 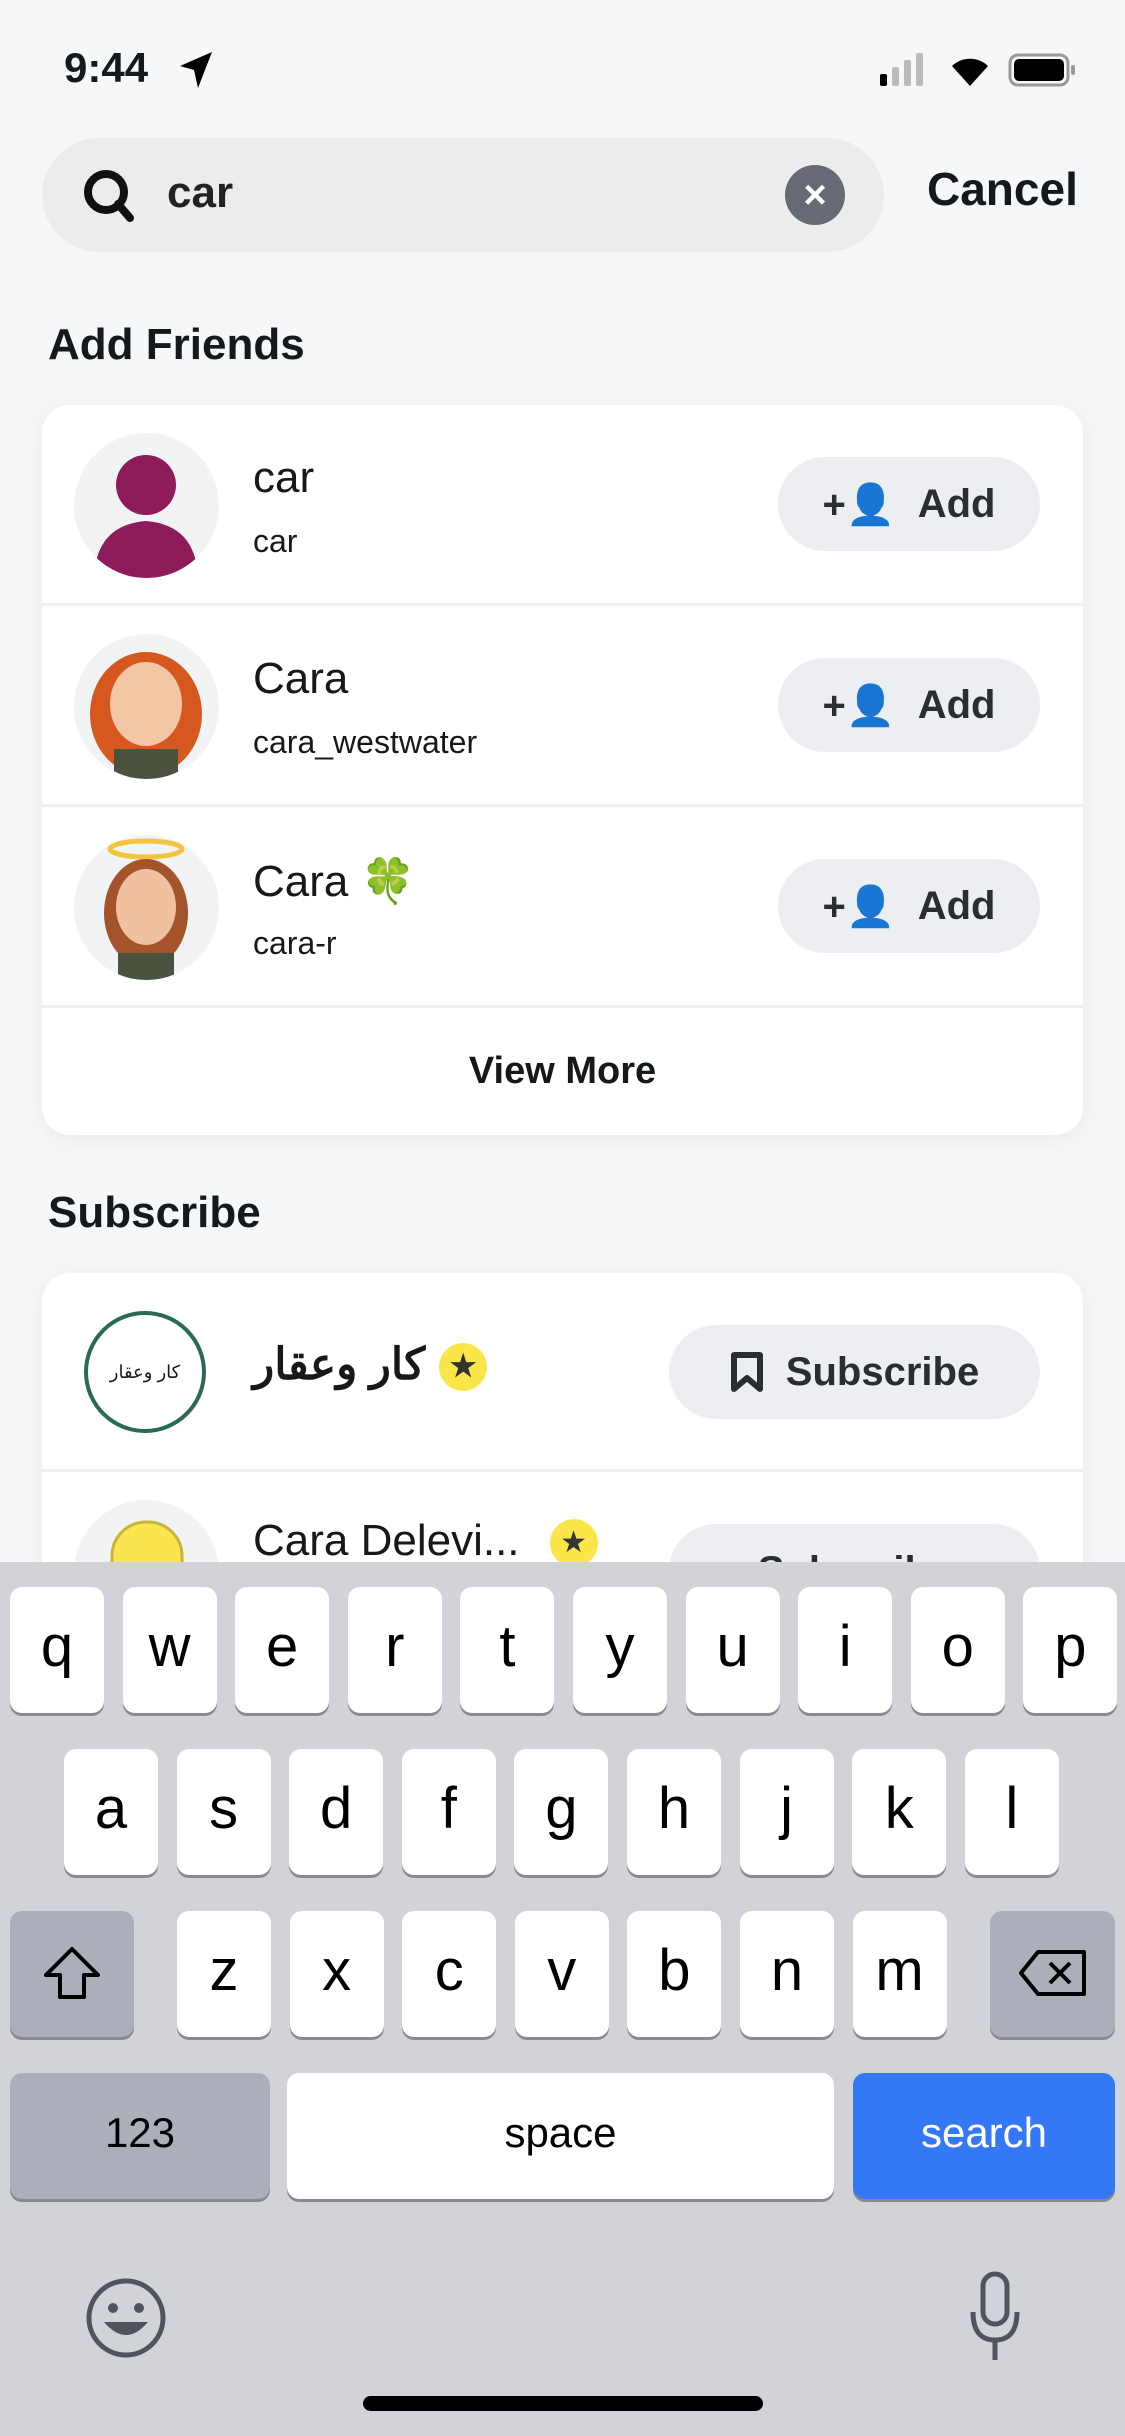 What do you see at coordinates (334, 881) in the screenshot?
I see `friend-name: Cara 🍀` at bounding box center [334, 881].